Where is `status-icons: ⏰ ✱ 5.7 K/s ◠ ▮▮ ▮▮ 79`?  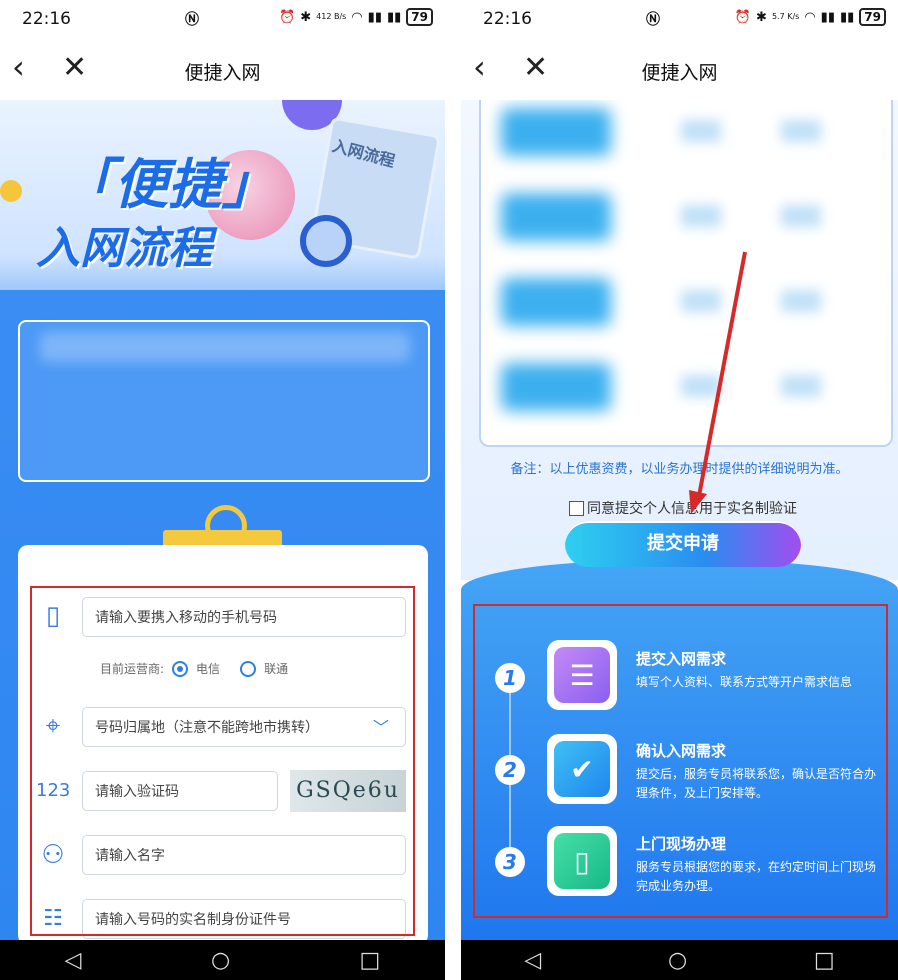 status-icons: ⏰ ✱ 5.7 K/s ◠ ▮▮ ▮▮ 79 is located at coordinates (810, 17).